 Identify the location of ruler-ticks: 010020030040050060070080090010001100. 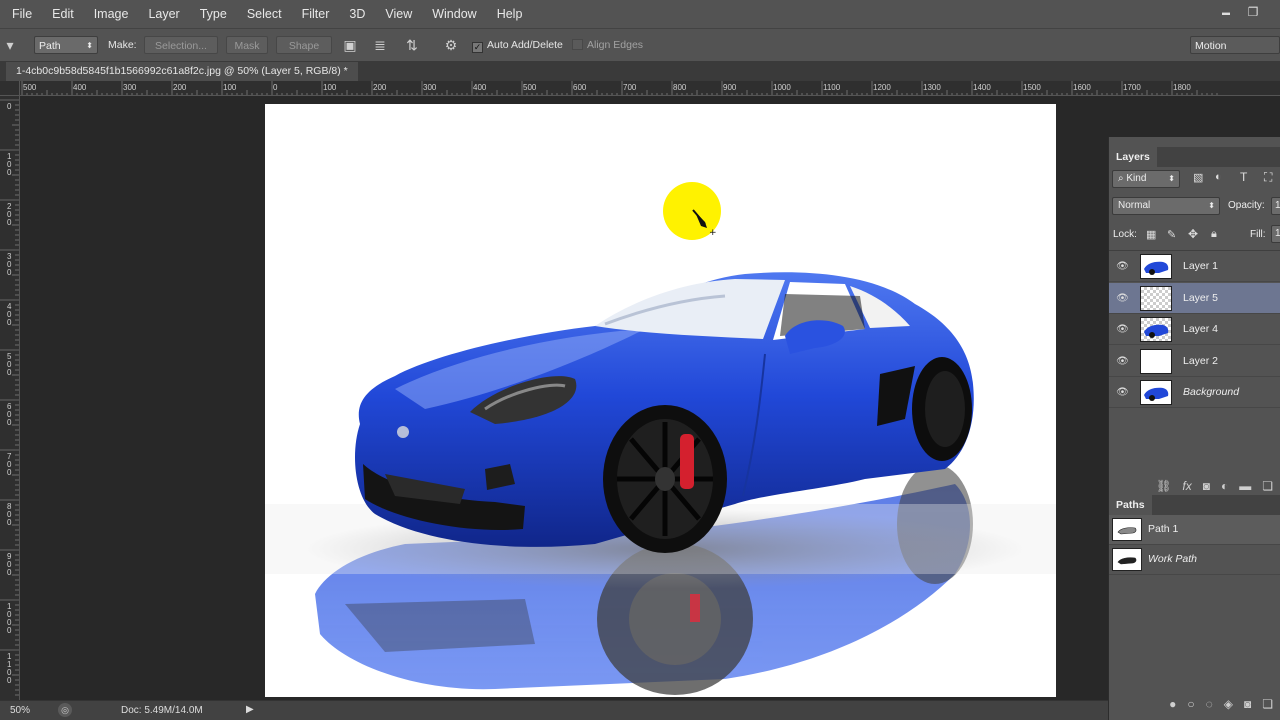
(9, 397).